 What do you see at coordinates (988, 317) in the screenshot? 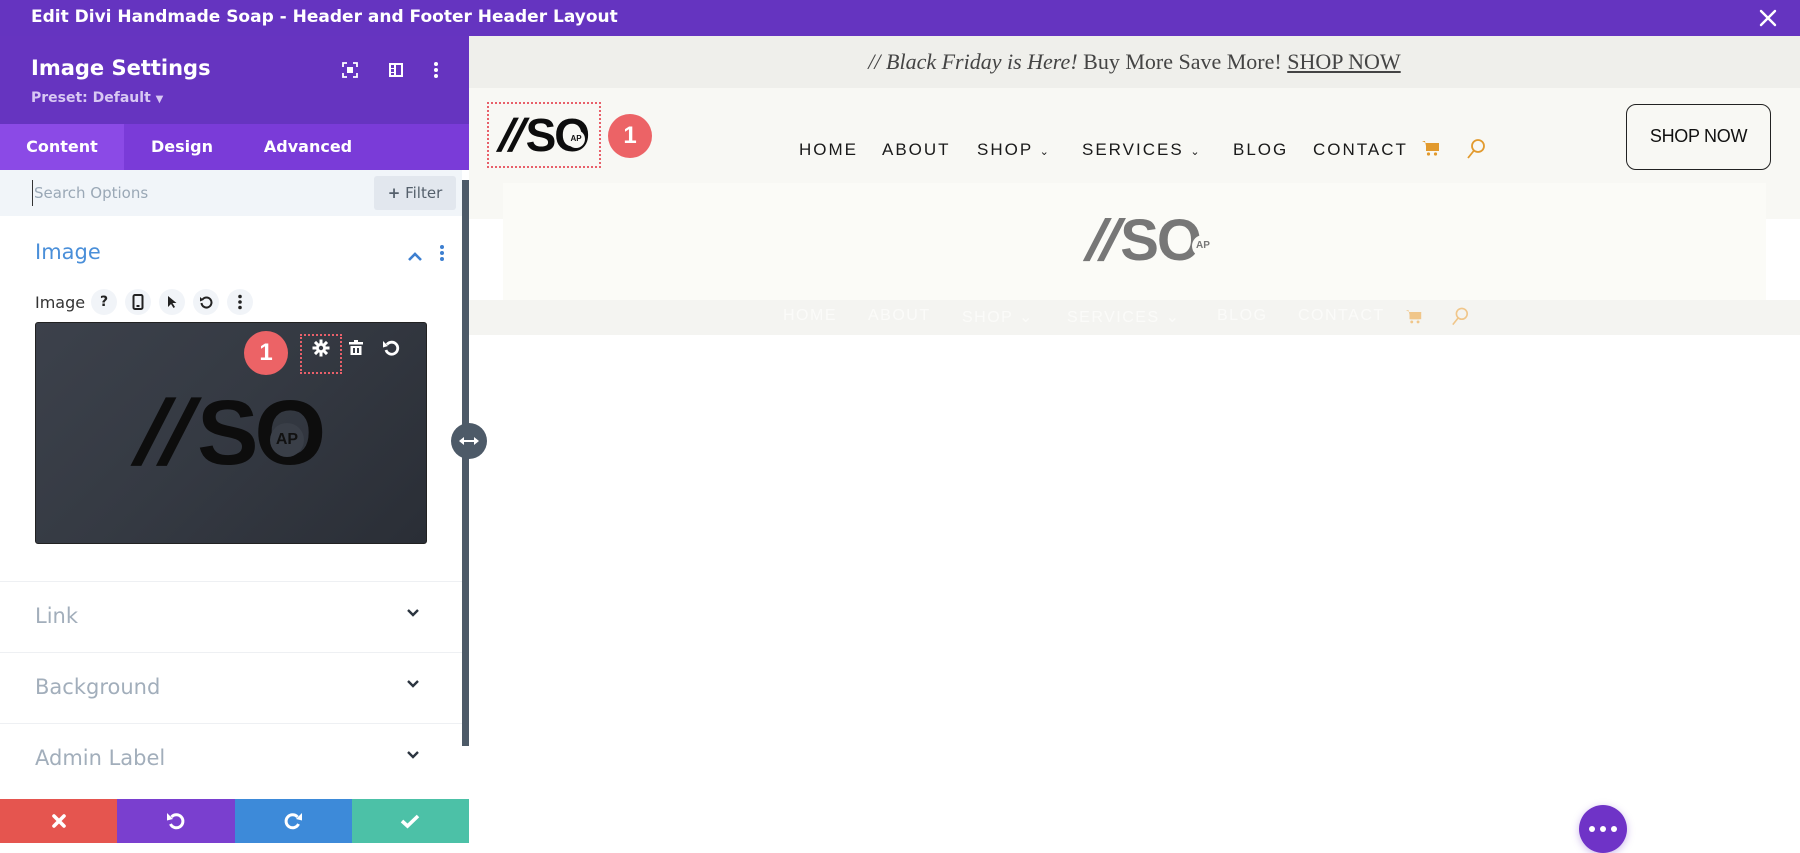
I see `nav2-shop-label: SHOP` at bounding box center [988, 317].